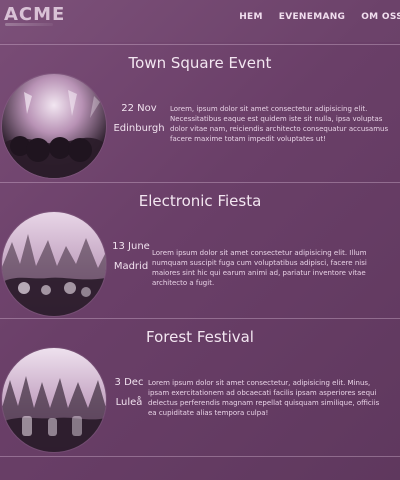 Image resolution: width=400 pixels, height=480 pixels. I want to click on forest-crowd-image, so click(54, 400).